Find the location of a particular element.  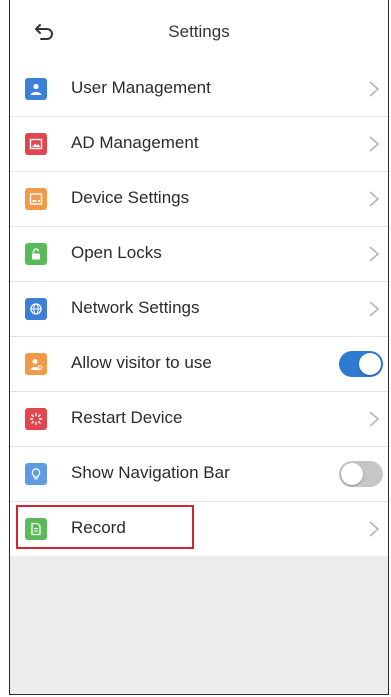

header-bar: Settings is located at coordinates (199, 31).